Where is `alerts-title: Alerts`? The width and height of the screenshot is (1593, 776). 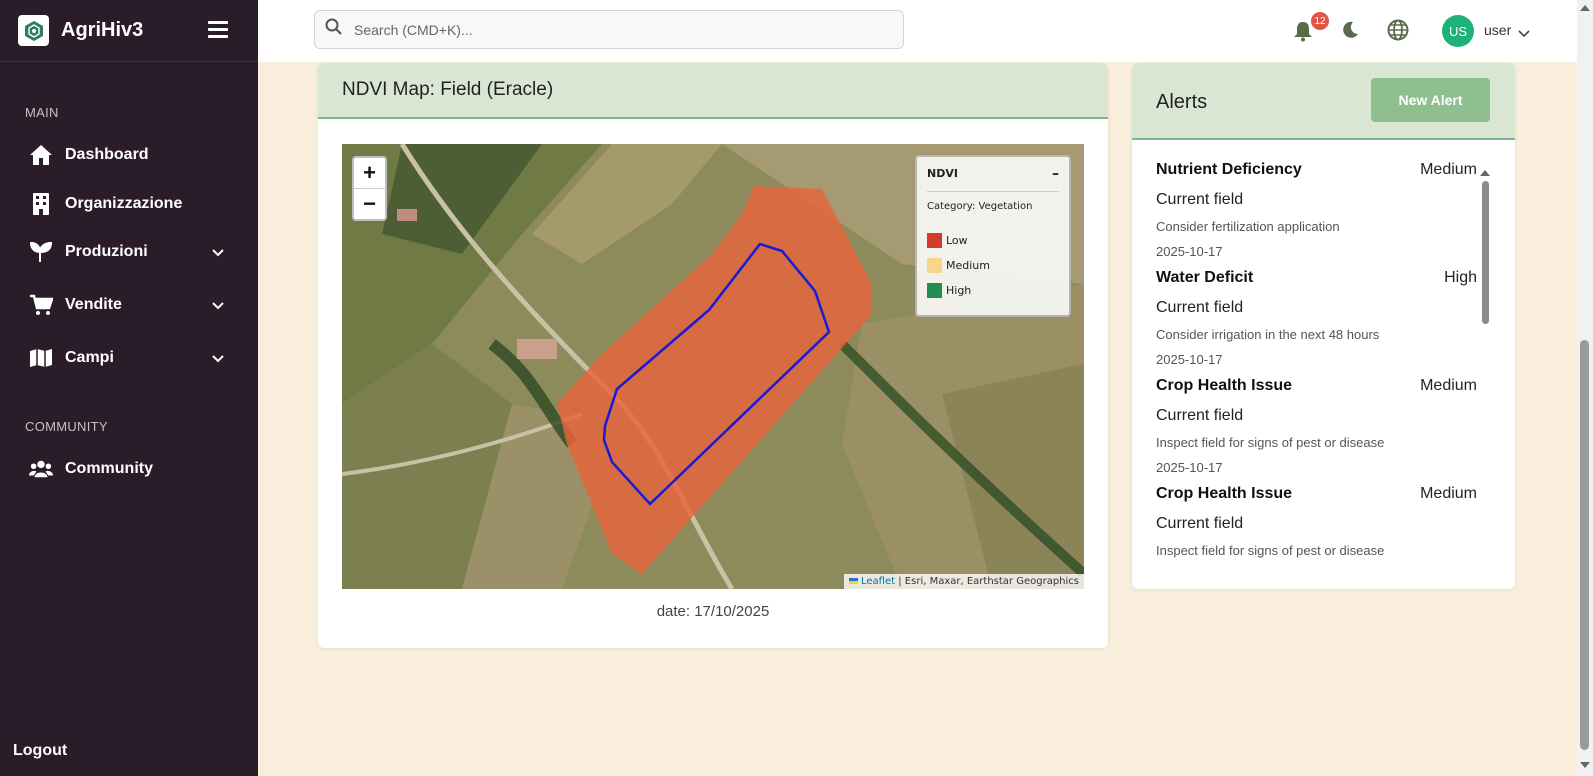 alerts-title: Alerts is located at coordinates (1182, 102).